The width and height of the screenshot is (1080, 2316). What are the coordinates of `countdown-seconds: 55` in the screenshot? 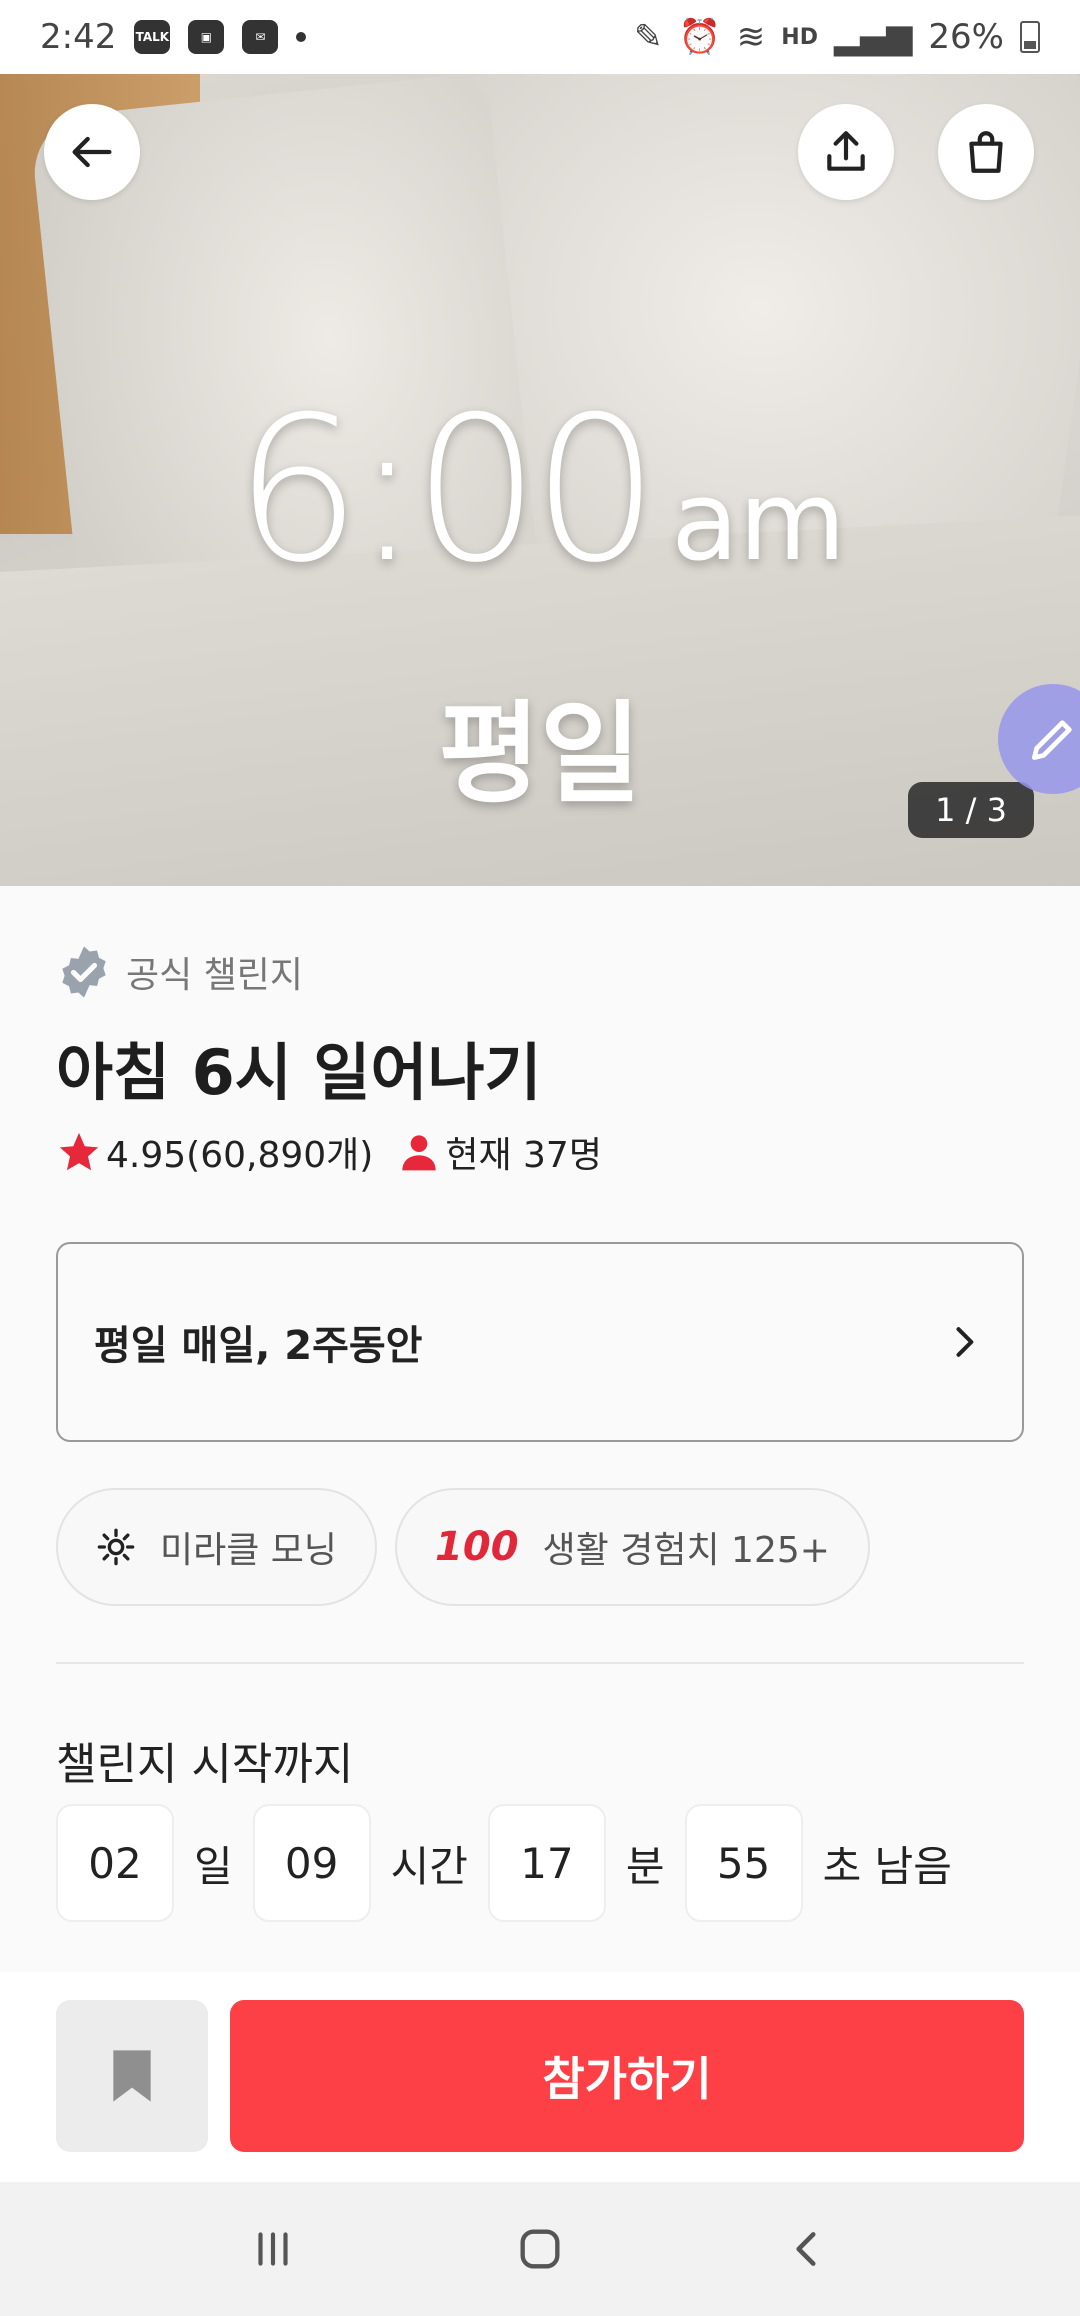 It's located at (743, 1863).